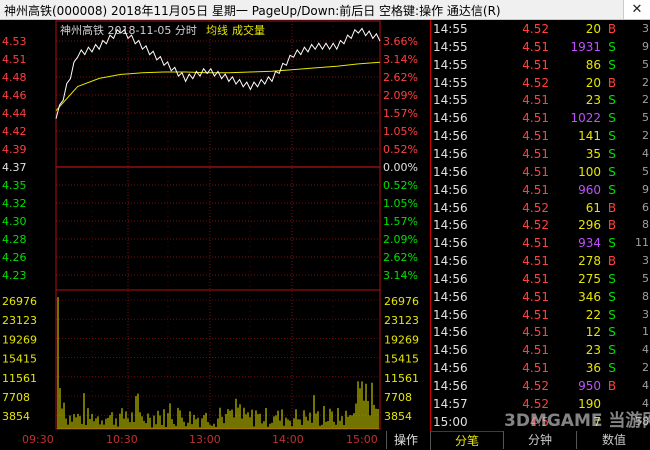 Image resolution: width=650 pixels, height=450 pixels. What do you see at coordinates (589, 225) in the screenshot?
I see `tick-volume: 296` at bounding box center [589, 225].